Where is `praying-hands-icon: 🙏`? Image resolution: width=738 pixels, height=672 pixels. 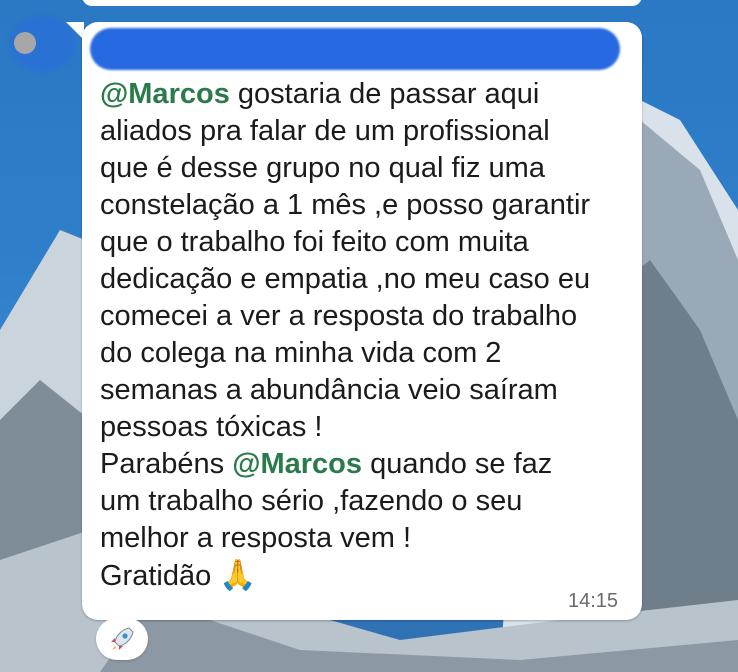
praying-hands-icon: 🙏 is located at coordinates (238, 575).